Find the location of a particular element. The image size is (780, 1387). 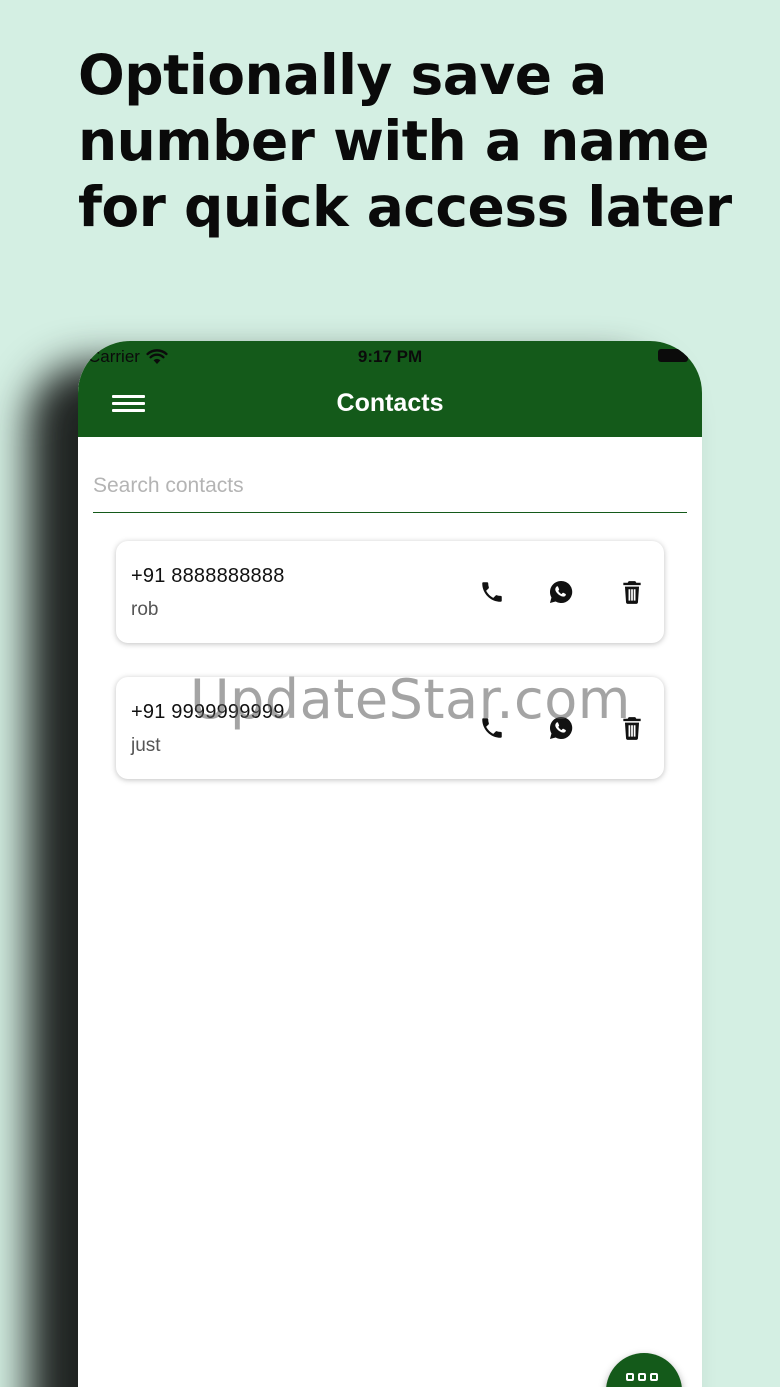

headline-line: number with a name is located at coordinates (393, 141).